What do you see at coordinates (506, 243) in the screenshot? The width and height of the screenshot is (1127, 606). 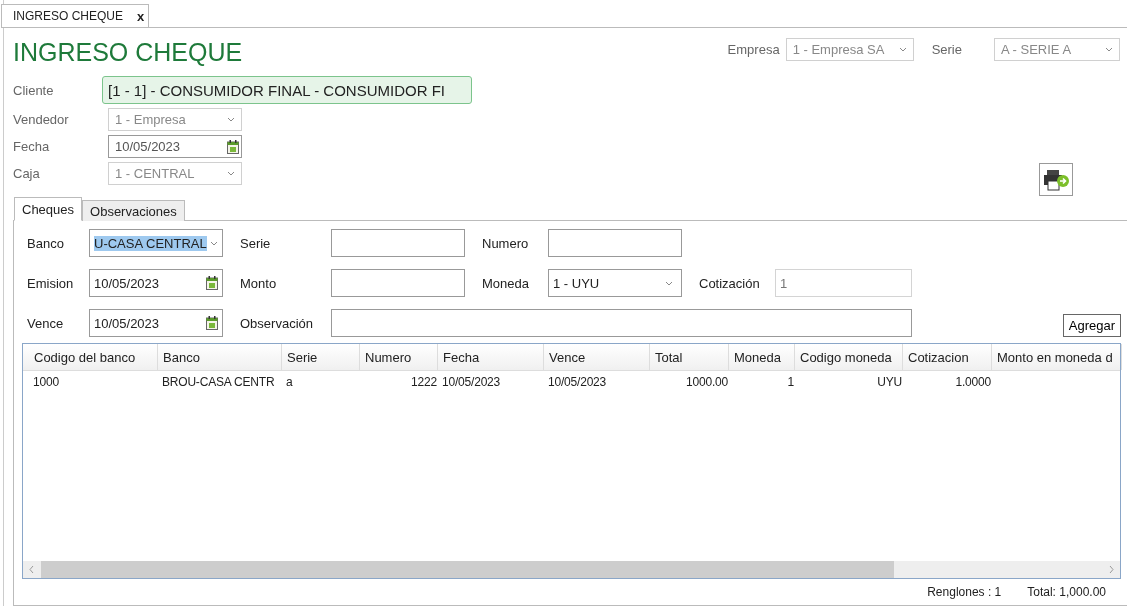 I see `field-label: Numero` at bounding box center [506, 243].